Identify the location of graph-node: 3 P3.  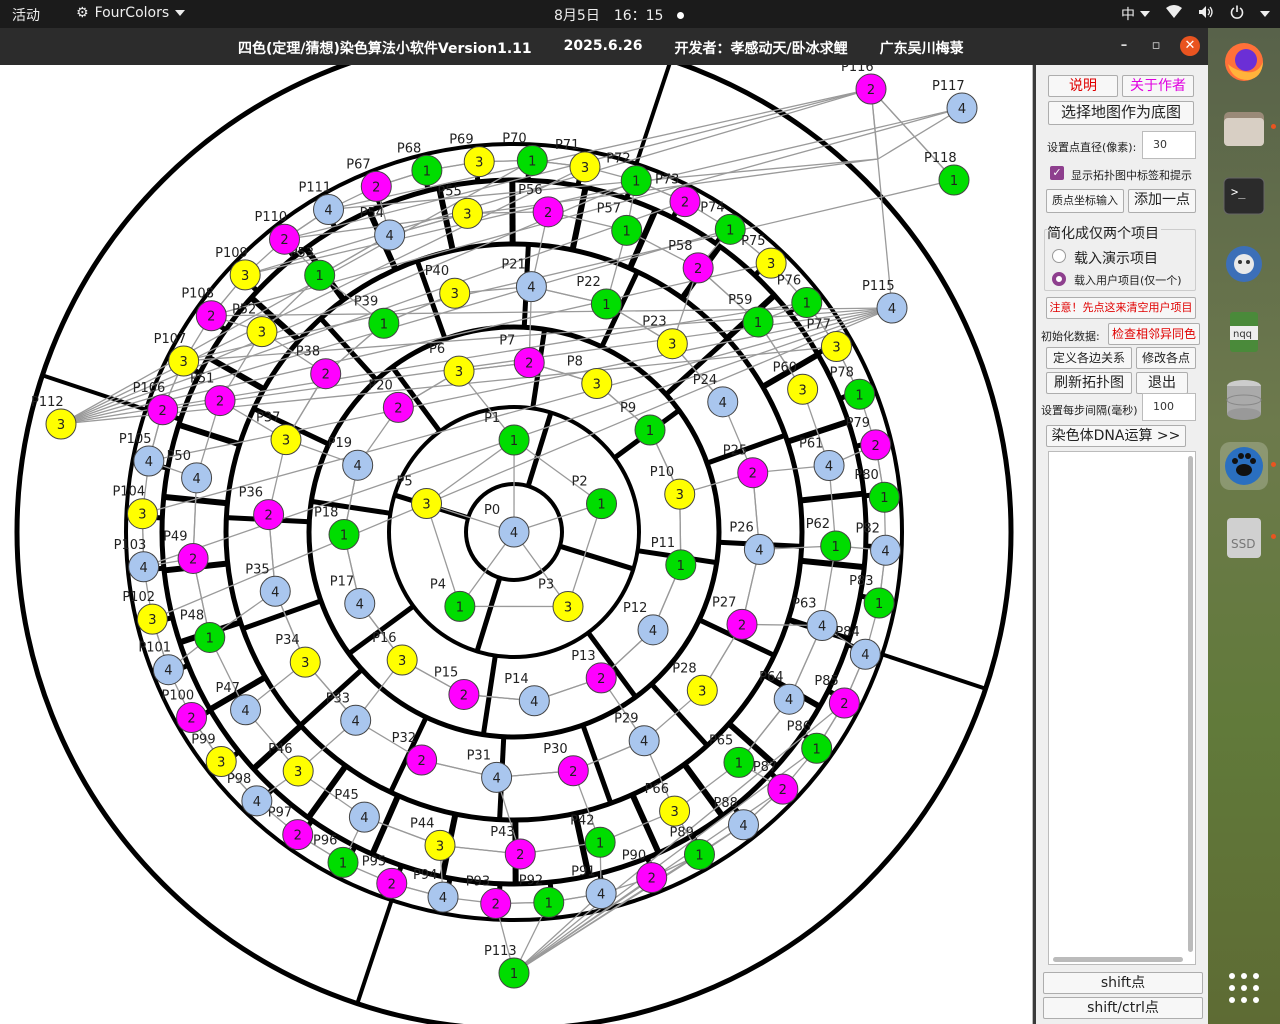
(561, 599).